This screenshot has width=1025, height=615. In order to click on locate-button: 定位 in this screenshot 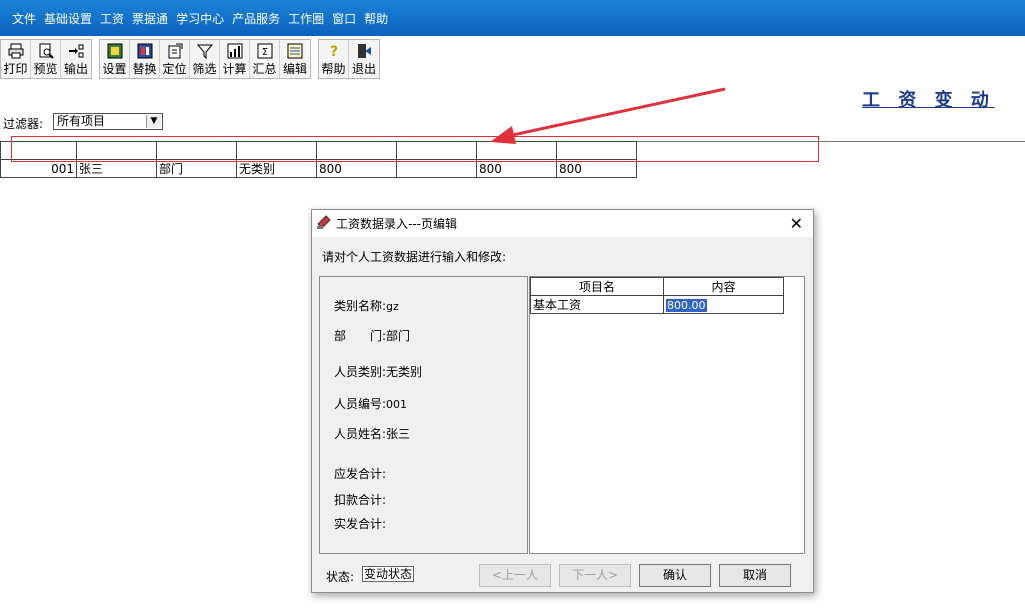, I will do `click(175, 59)`.